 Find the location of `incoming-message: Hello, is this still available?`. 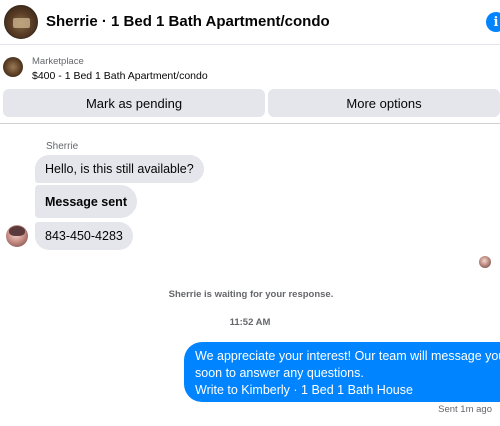

incoming-message: Hello, is this still available? is located at coordinates (119, 169).